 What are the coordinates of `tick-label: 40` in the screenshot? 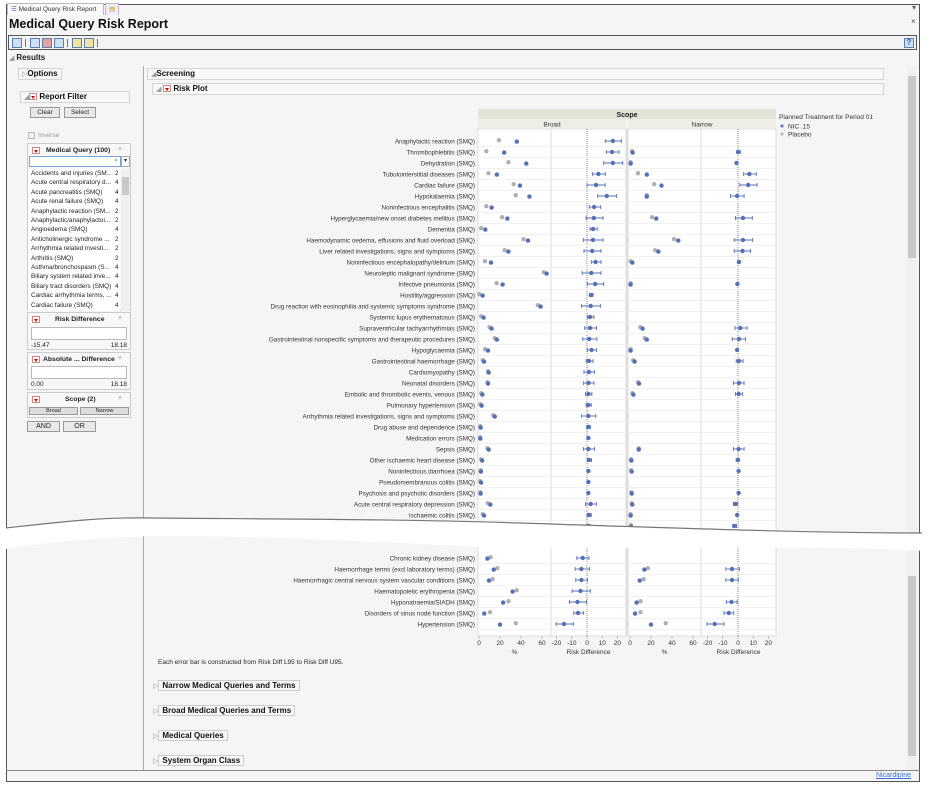 It's located at (521, 643).